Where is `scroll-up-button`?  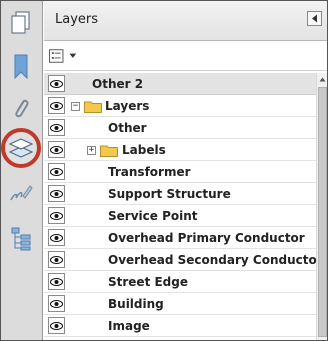
scroll-up-button is located at coordinates (322, 79).